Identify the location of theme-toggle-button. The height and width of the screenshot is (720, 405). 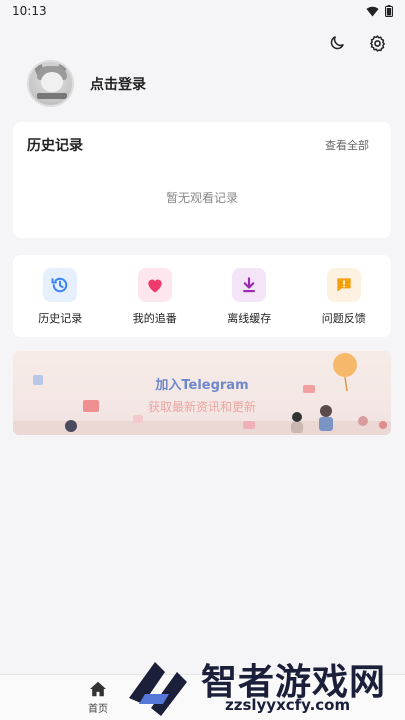
(337, 43).